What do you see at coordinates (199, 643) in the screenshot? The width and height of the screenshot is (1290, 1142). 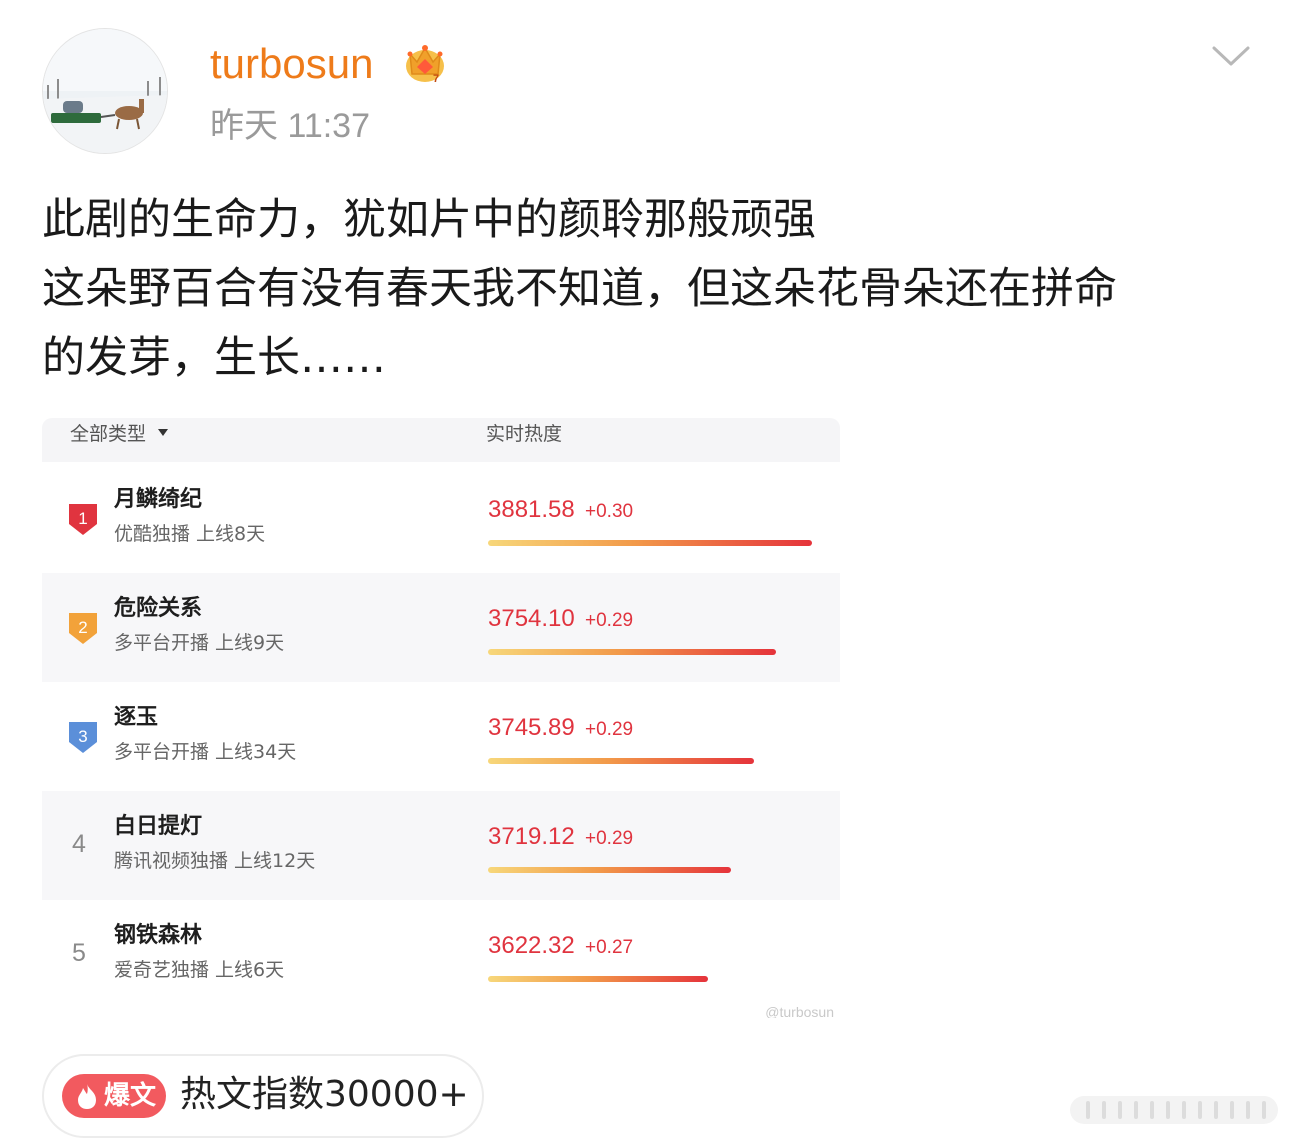 I see `show-subtitle: 多平台开播 上线9天` at bounding box center [199, 643].